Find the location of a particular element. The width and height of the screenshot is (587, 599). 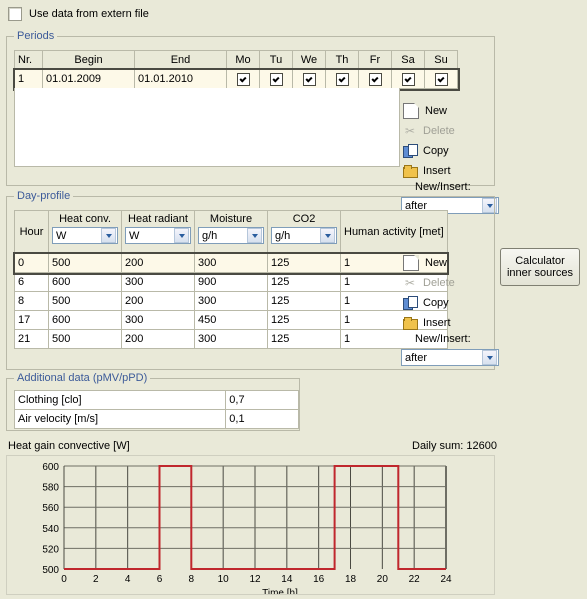

dp-unit-value-co2: g/h is located at coordinates (283, 235).